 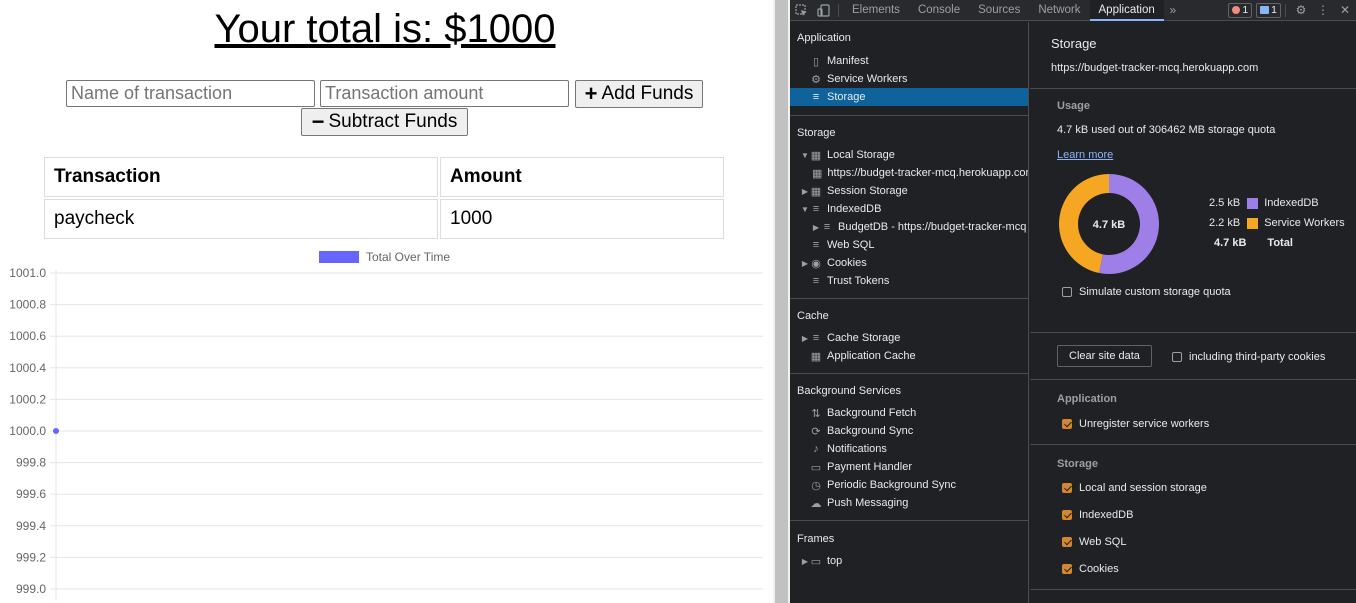 What do you see at coordinates (813, 316) in the screenshot?
I see `sidebar-header-cache: Cache` at bounding box center [813, 316].